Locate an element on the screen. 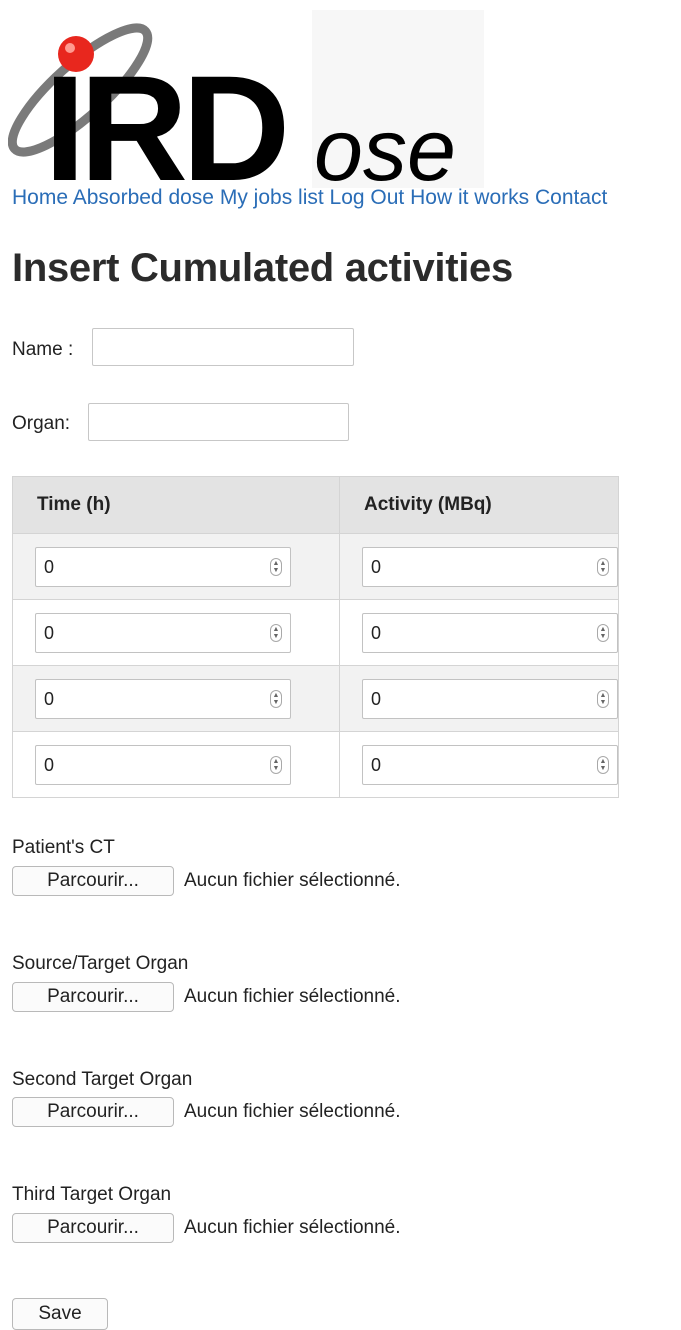  table-header-row: Time (h) Activity (MBq) is located at coordinates (315, 505).